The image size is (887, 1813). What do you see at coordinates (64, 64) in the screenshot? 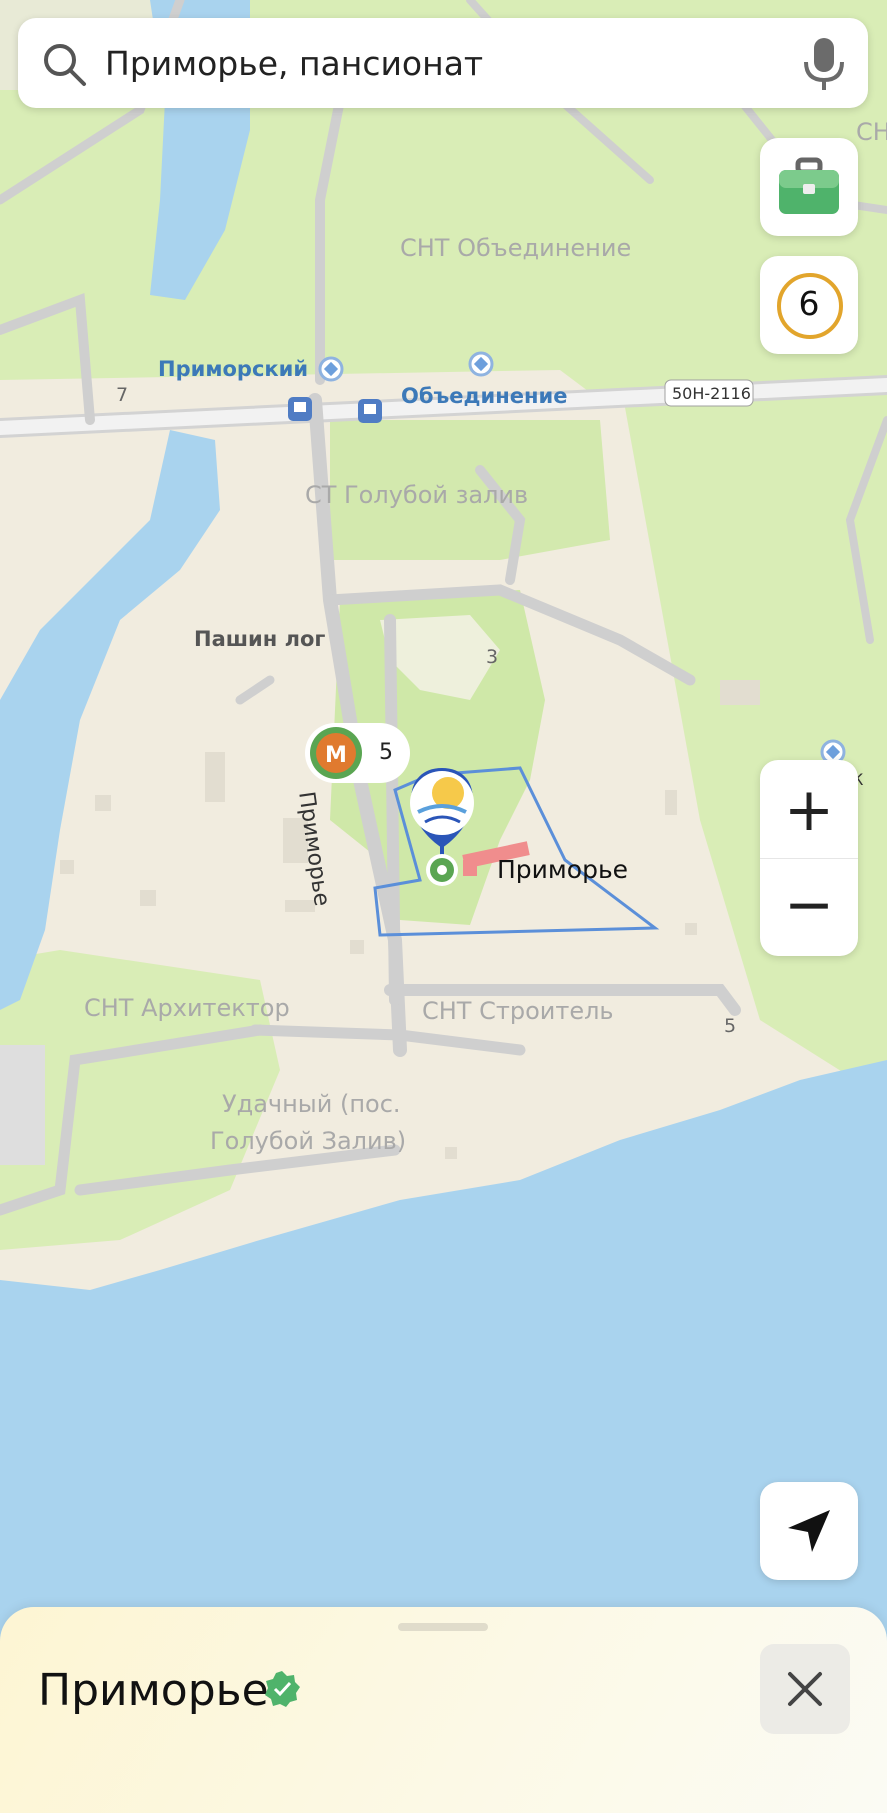
I see `search-icon` at bounding box center [64, 64].